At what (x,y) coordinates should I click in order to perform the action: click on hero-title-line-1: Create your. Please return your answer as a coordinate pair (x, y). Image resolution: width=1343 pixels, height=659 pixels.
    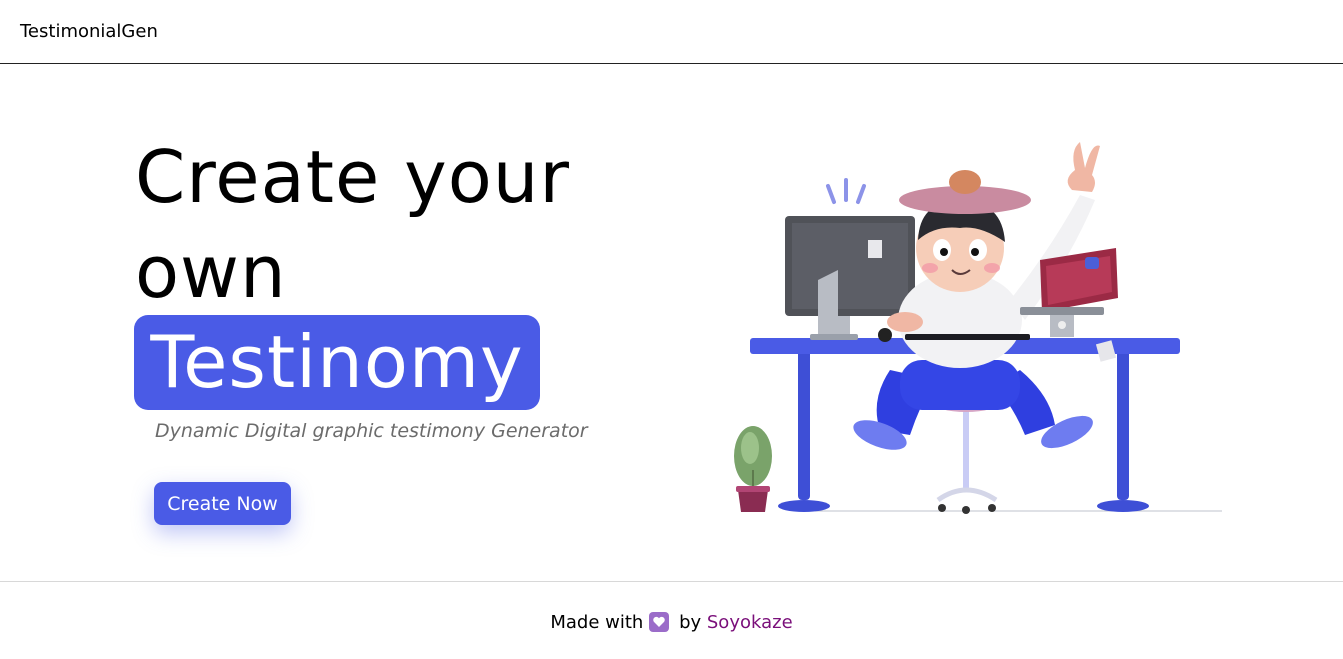
    Looking at the image, I should click on (353, 177).